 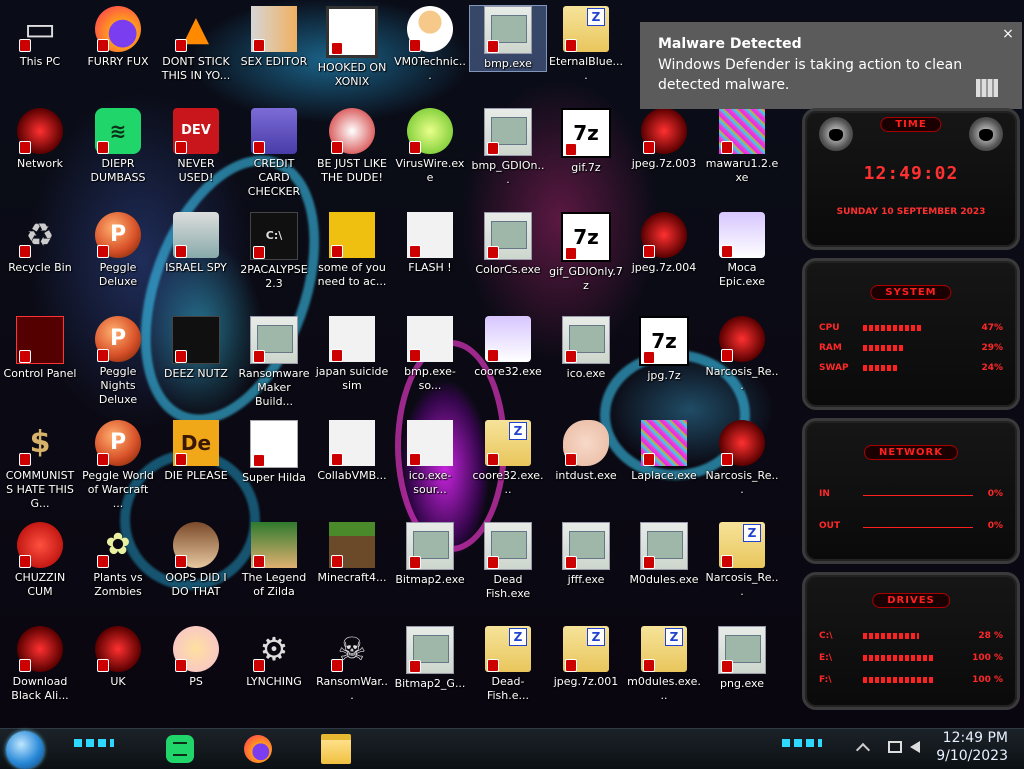 What do you see at coordinates (196, 451) in the screenshot?
I see `desktop-icon-die-please: De DIE PLEASE` at bounding box center [196, 451].